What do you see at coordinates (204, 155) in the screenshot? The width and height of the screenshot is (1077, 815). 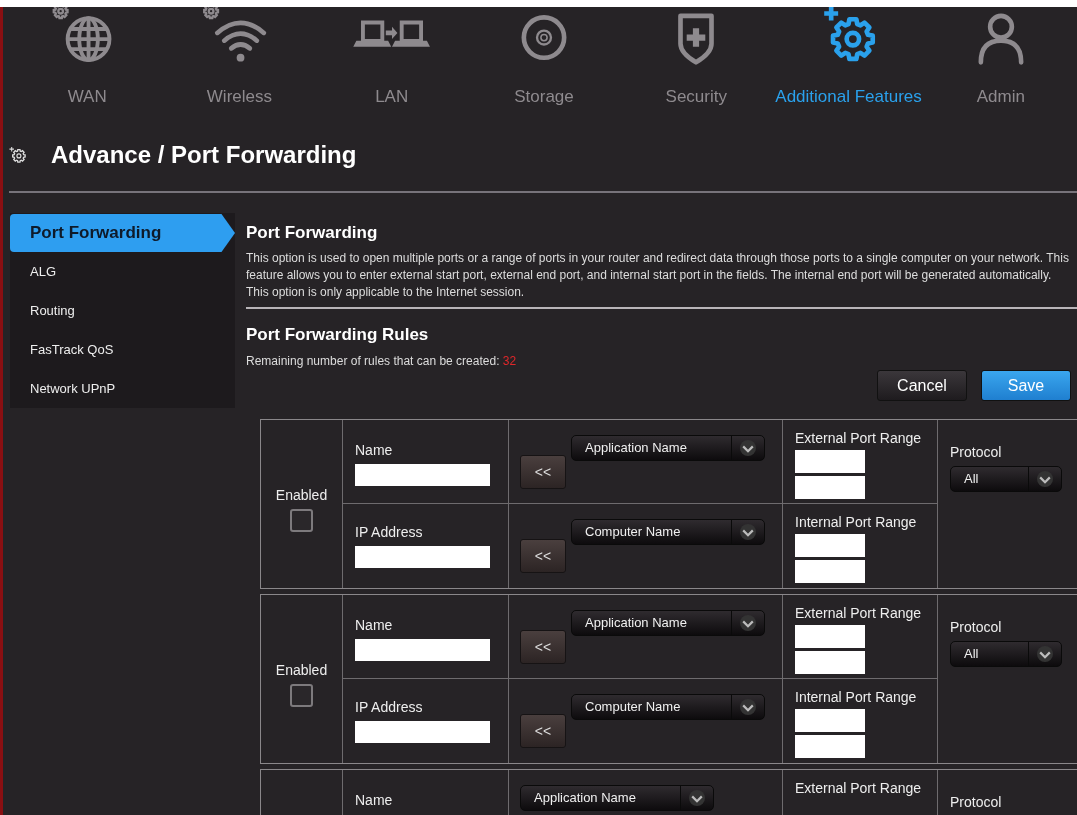 I see `page-title: Advance / Port Forwarding` at bounding box center [204, 155].